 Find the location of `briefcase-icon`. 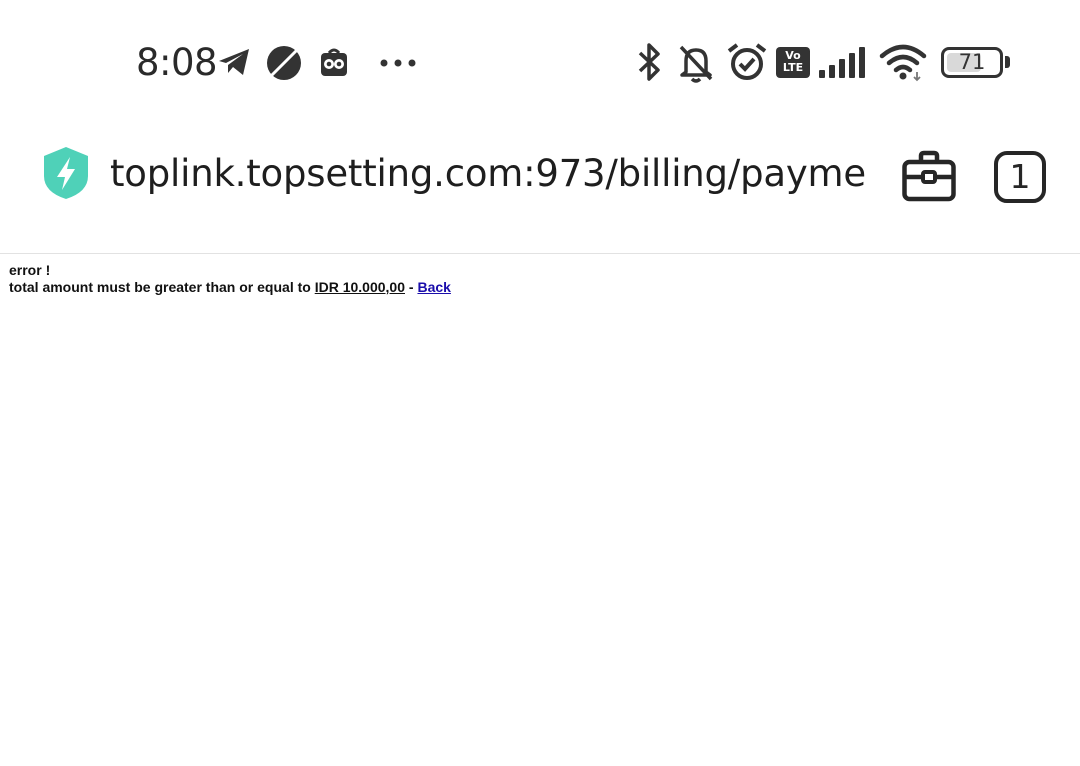

briefcase-icon is located at coordinates (929, 176).